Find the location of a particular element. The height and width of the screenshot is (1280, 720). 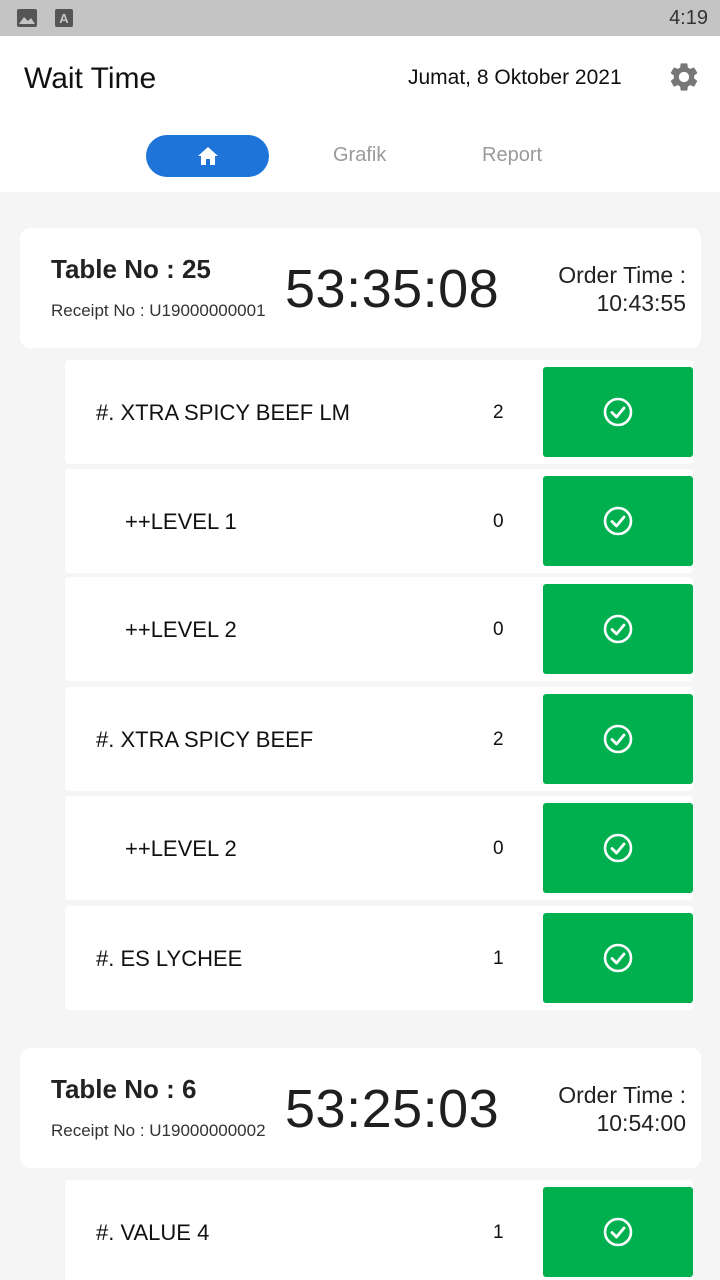

receipt-number: Receipt No : U19000000001 is located at coordinates (158, 310).